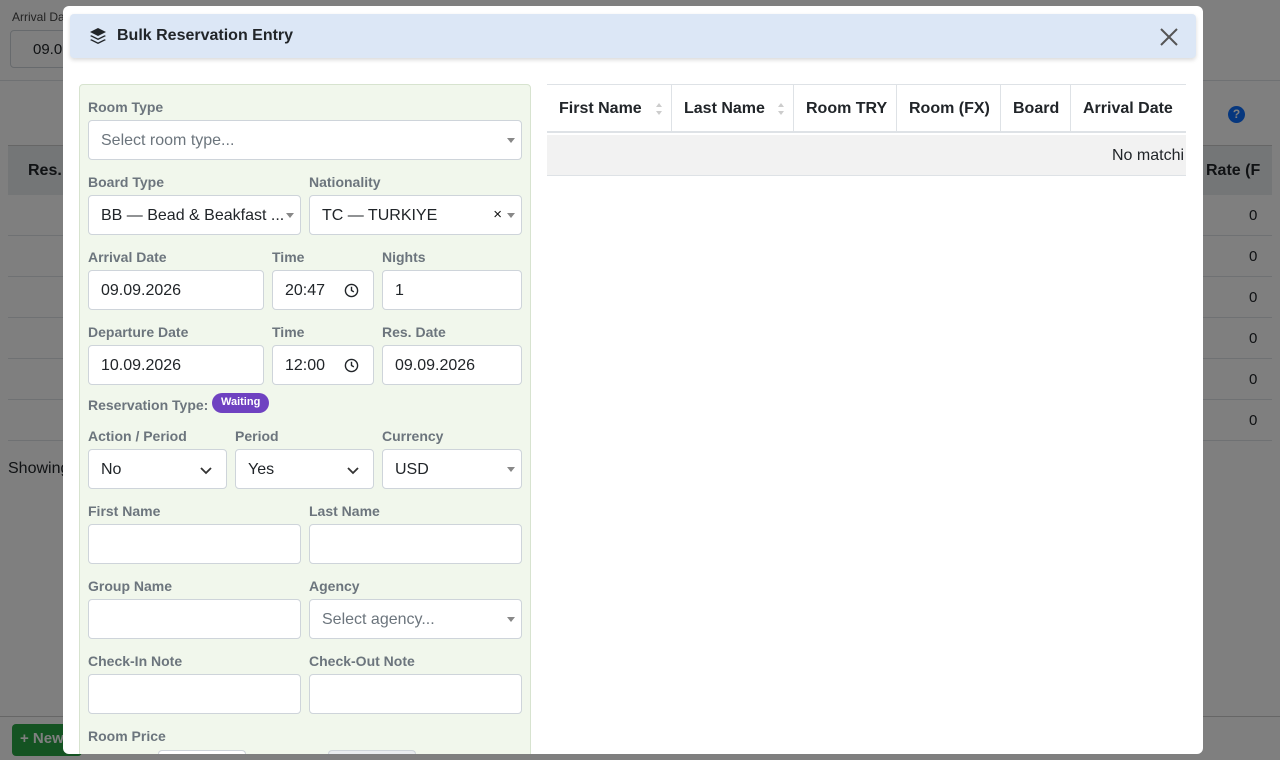 The image size is (1280, 760). I want to click on col-first-name: First Name, so click(609, 109).